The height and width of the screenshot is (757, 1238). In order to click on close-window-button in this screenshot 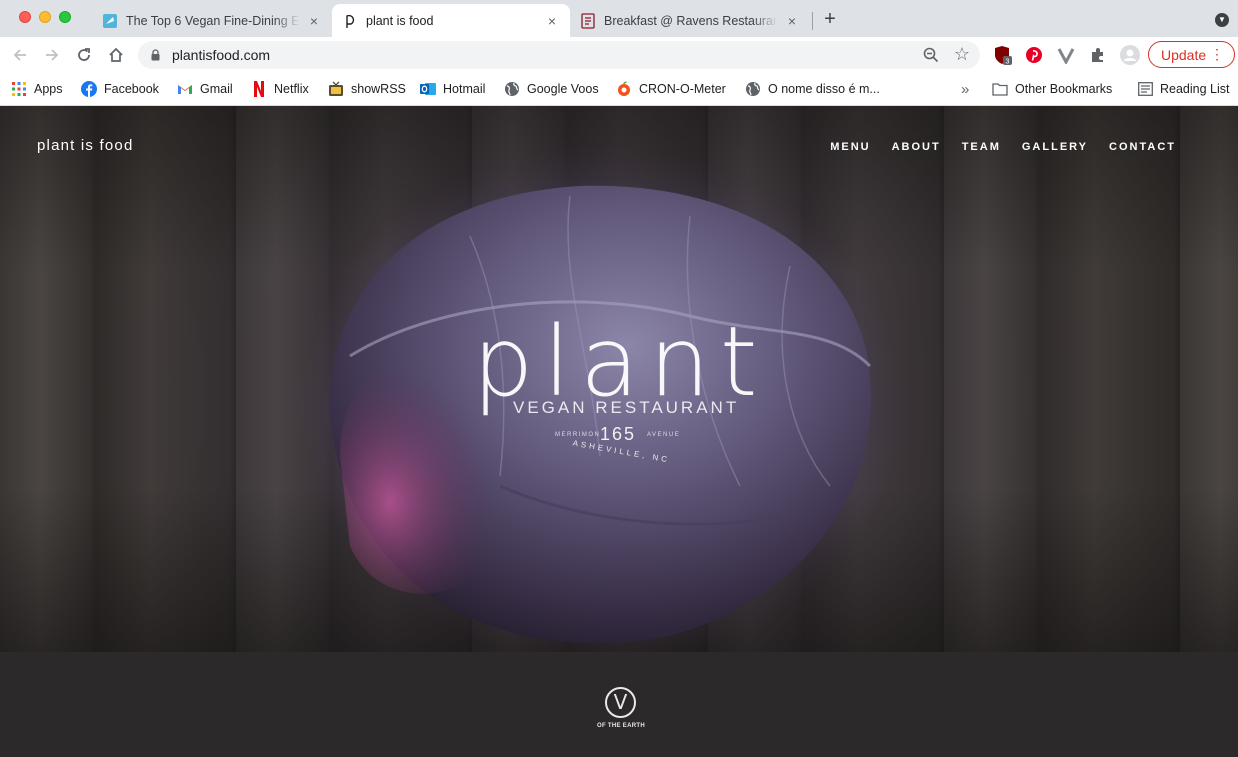, I will do `click(25, 17)`.